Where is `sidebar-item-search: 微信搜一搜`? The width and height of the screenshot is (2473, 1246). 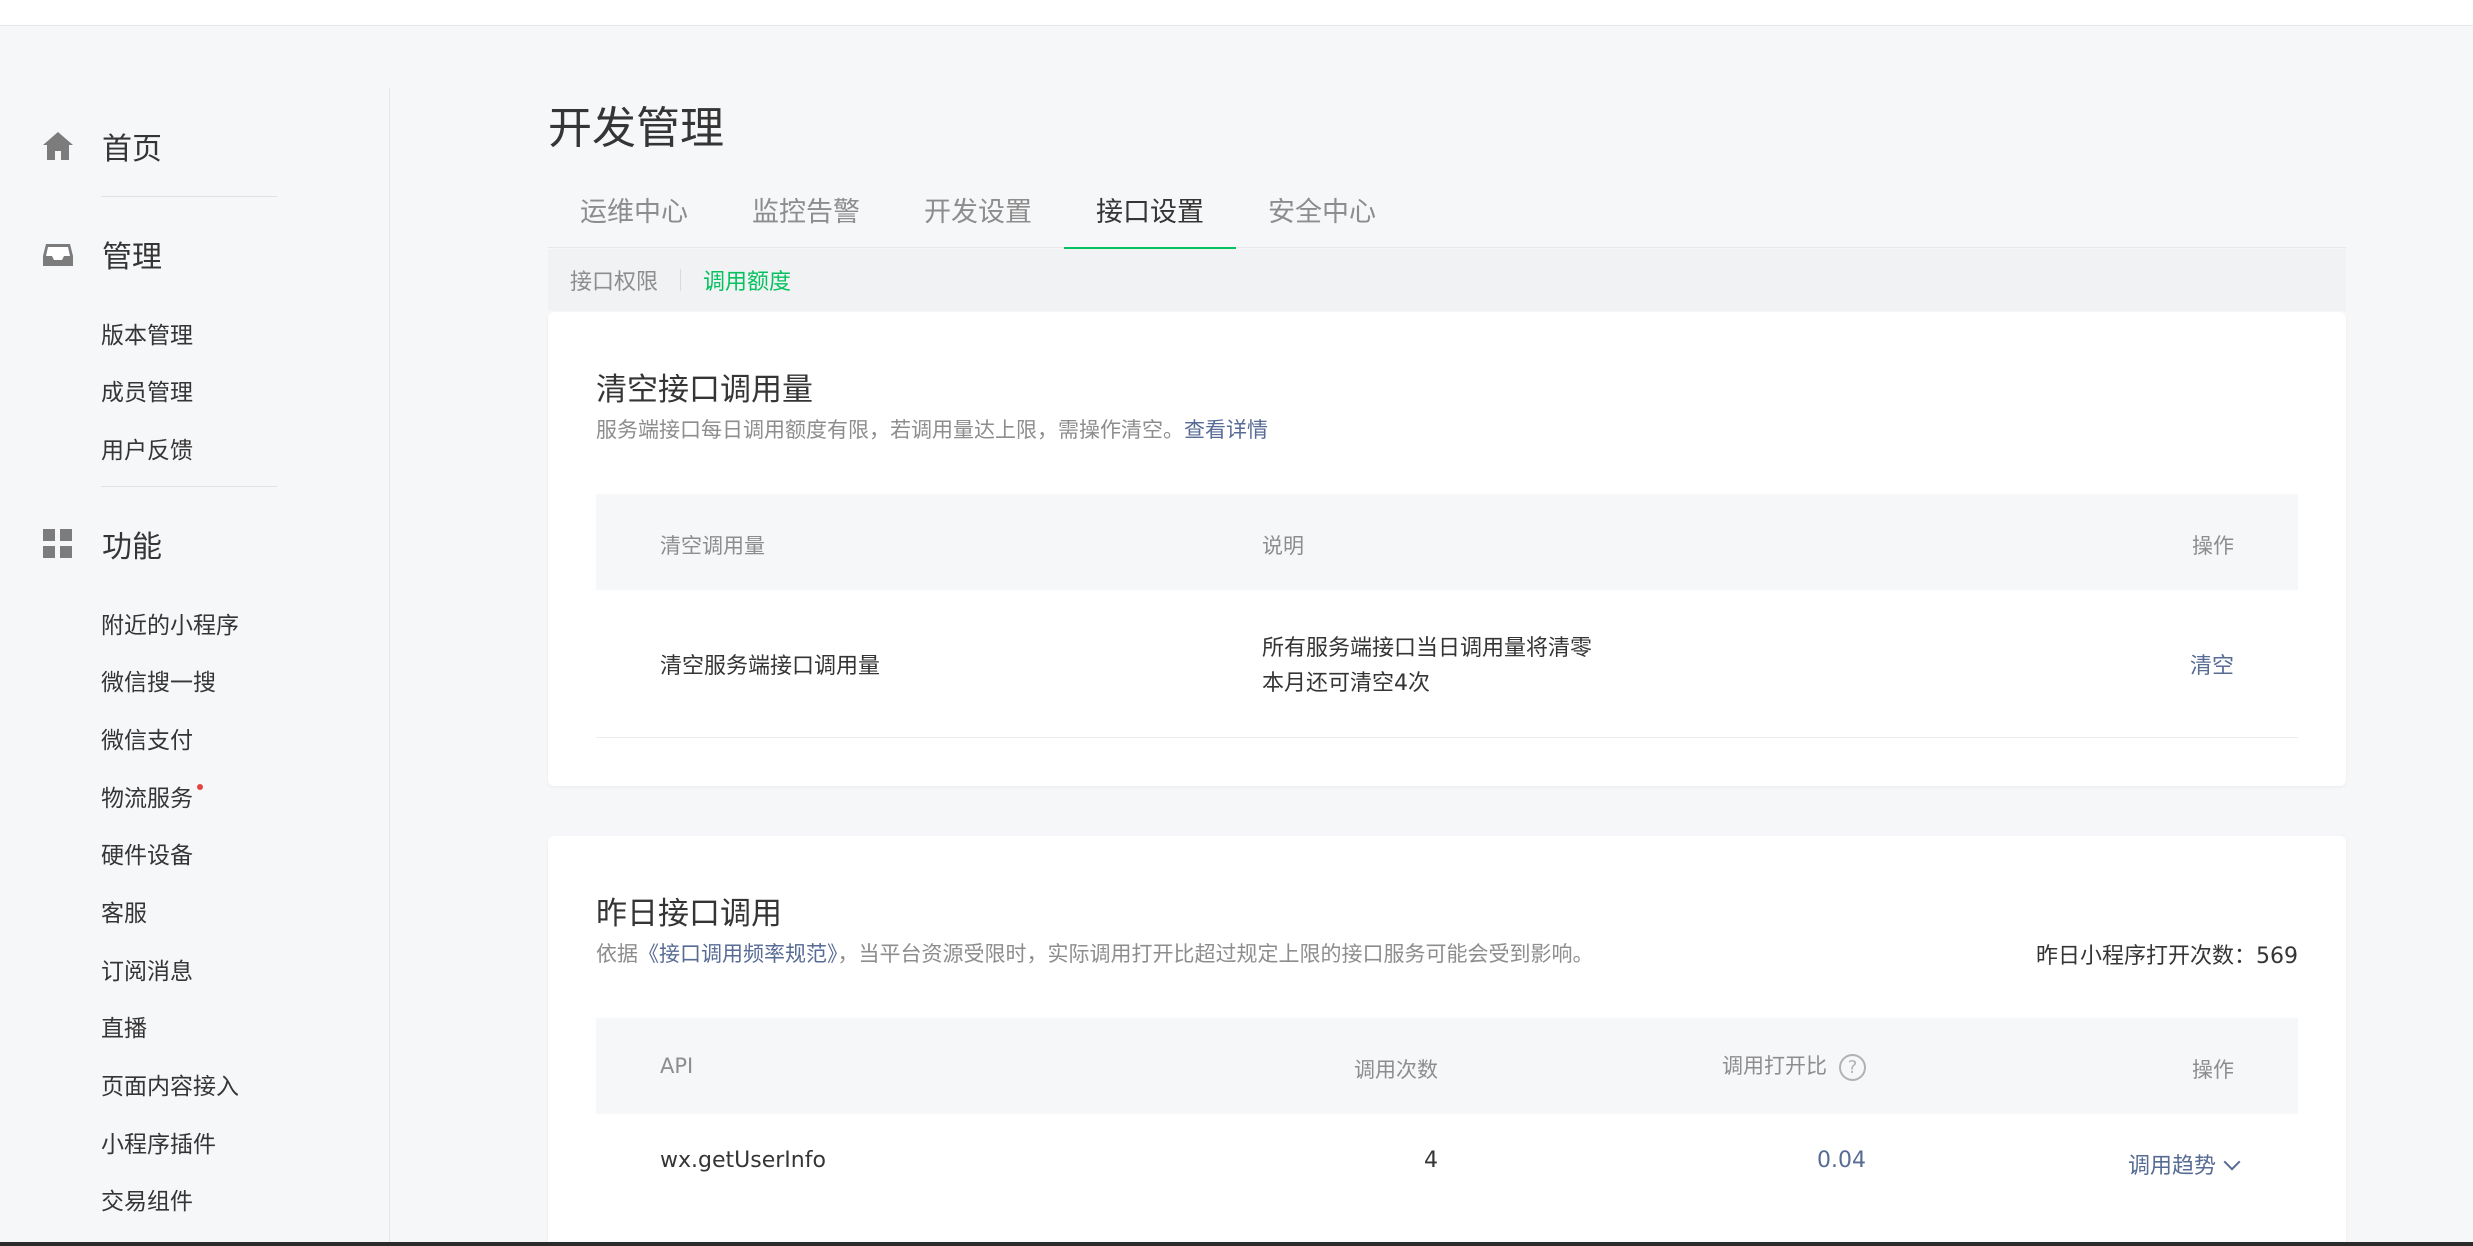 sidebar-item-search: 微信搜一搜 is located at coordinates (158, 680).